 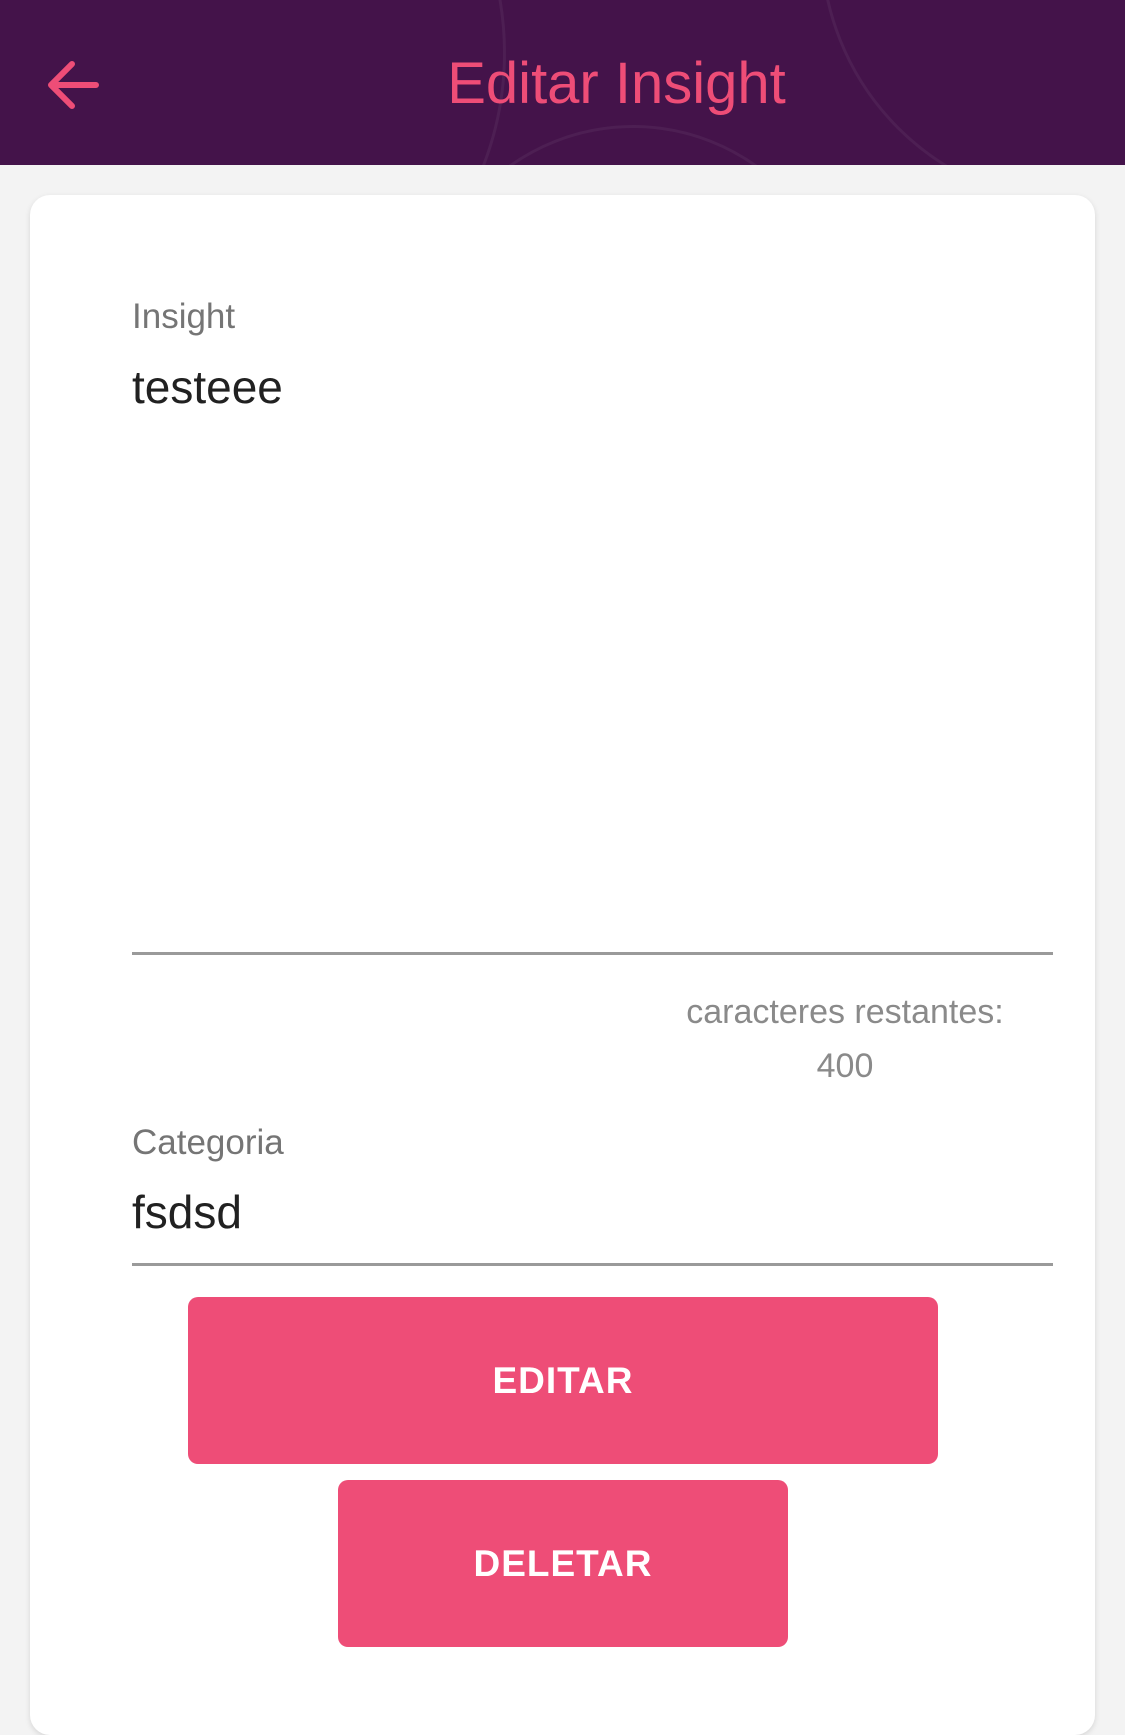 What do you see at coordinates (616, 83) in the screenshot?
I see `page-title: Editar Insight` at bounding box center [616, 83].